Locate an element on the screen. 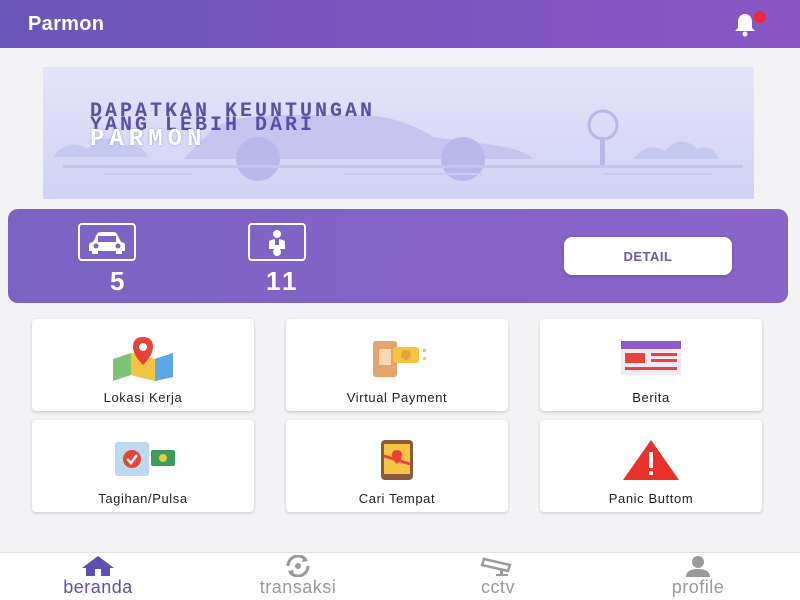 The width and height of the screenshot is (800, 600). menu-berita: Berita is located at coordinates (651, 365).